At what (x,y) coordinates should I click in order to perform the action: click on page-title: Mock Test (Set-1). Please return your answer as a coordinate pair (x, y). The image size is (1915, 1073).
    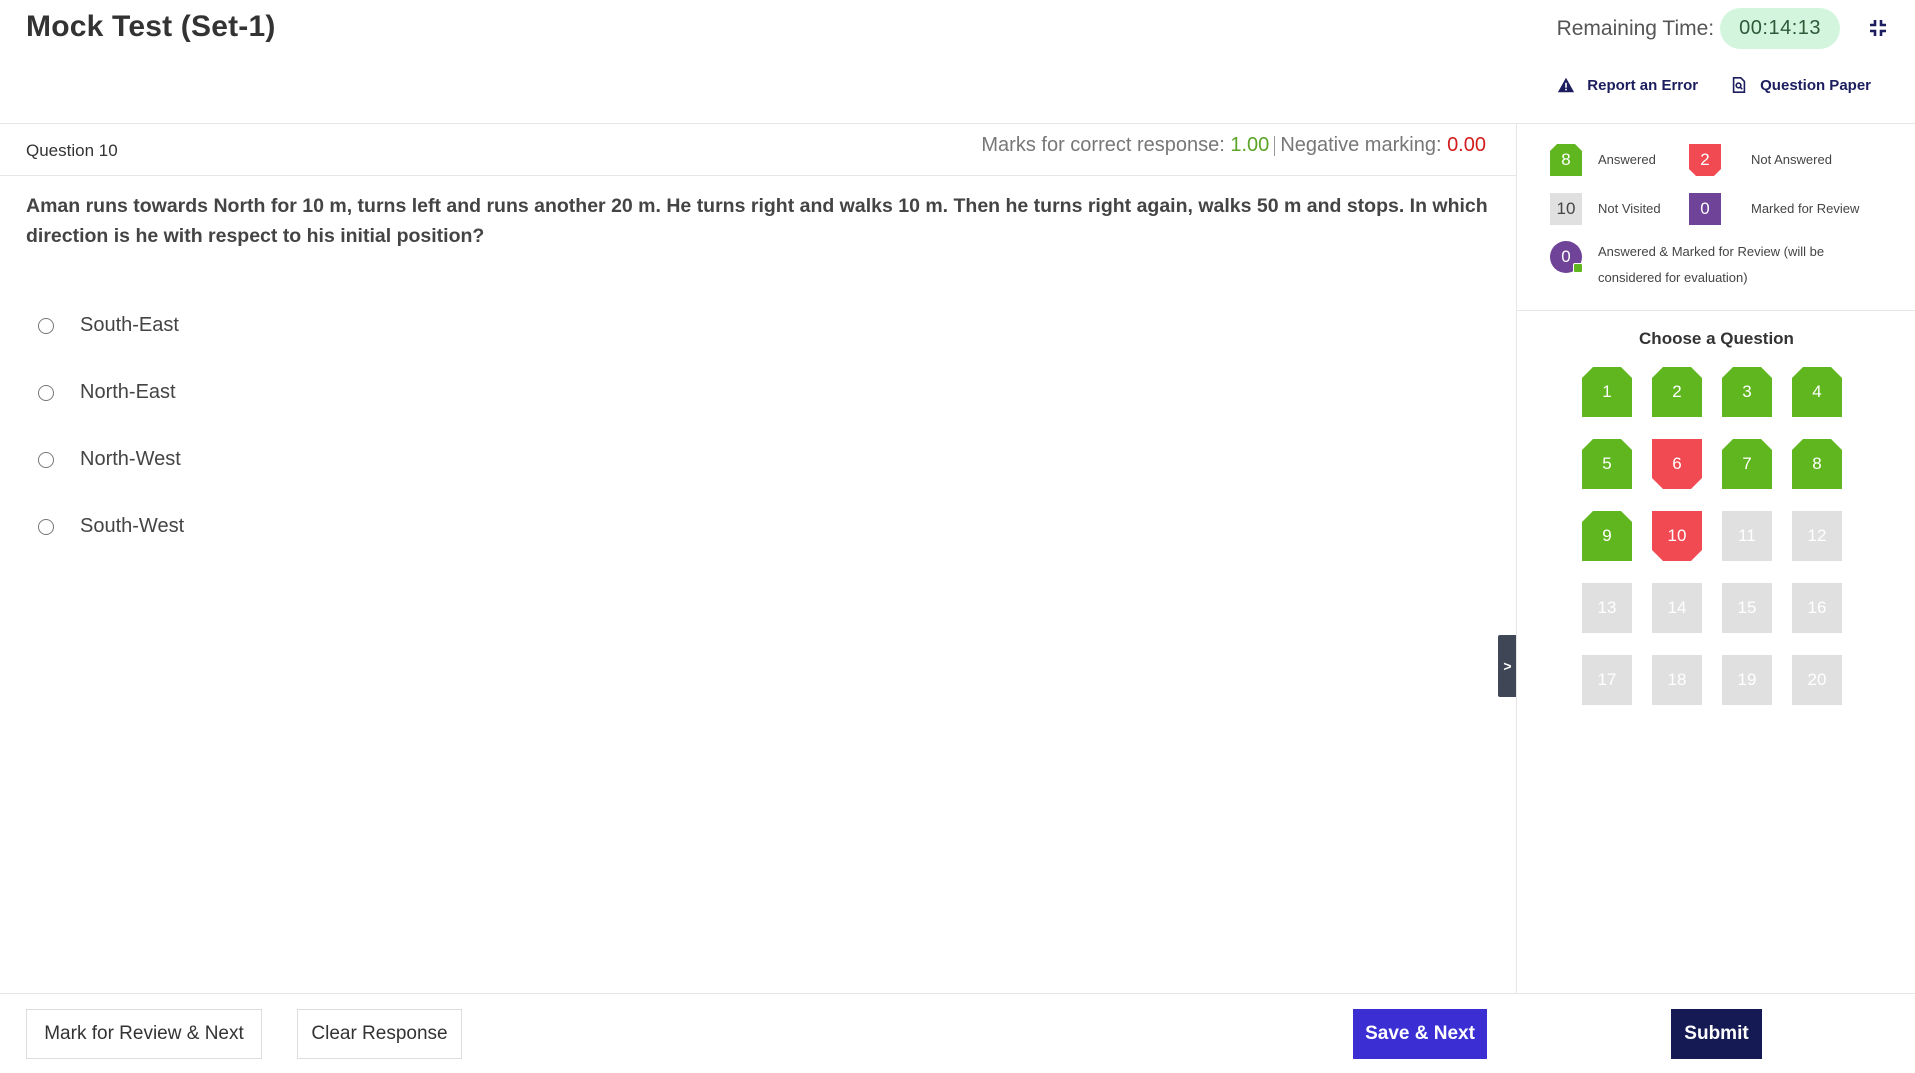
    Looking at the image, I should click on (151, 26).